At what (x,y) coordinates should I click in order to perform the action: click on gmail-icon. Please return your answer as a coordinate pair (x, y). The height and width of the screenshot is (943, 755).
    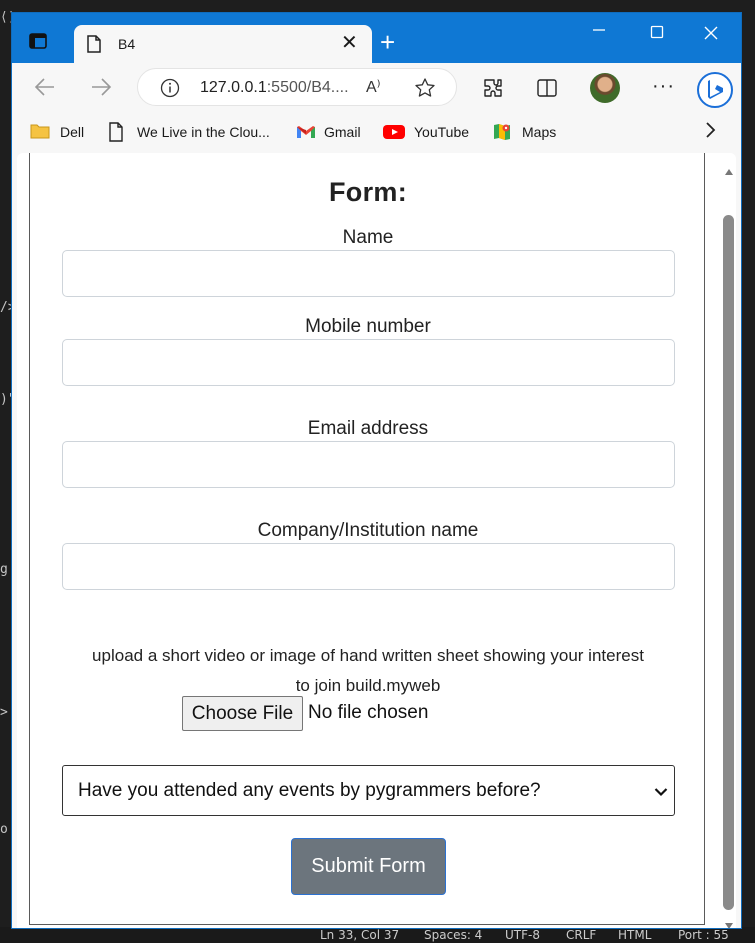
    Looking at the image, I should click on (306, 133).